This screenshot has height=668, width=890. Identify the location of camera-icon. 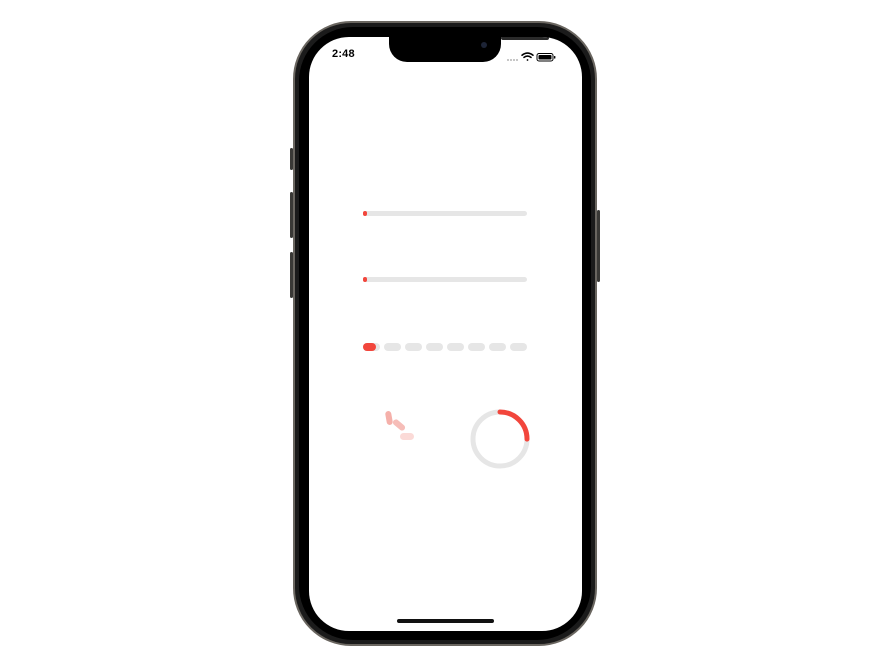
(484, 45).